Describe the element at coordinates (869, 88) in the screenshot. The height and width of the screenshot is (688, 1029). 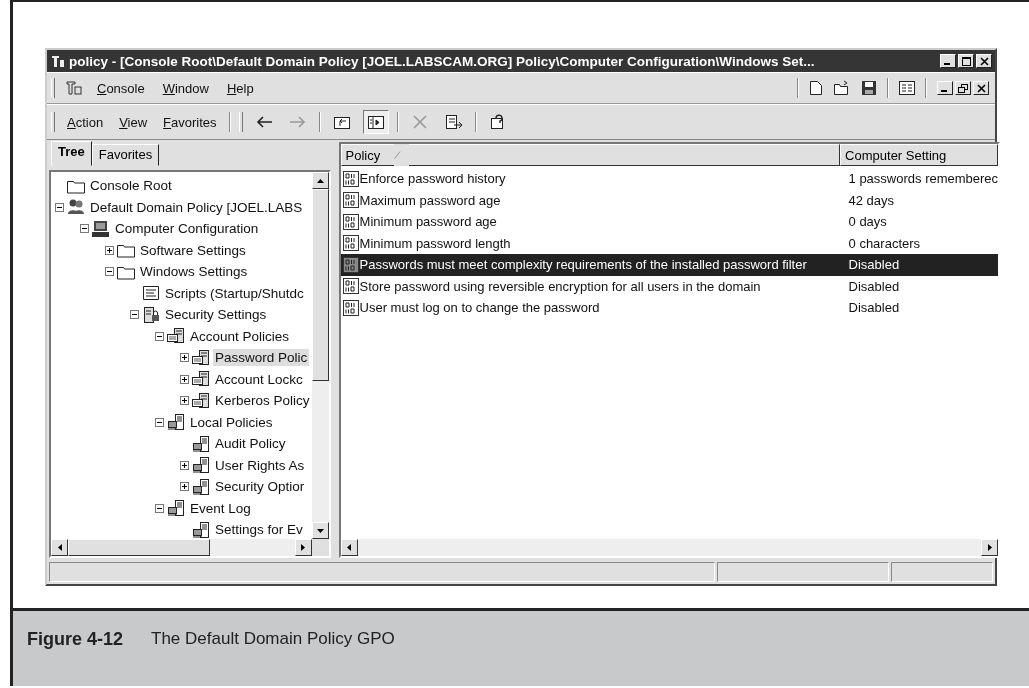
I see `save-icon` at that location.